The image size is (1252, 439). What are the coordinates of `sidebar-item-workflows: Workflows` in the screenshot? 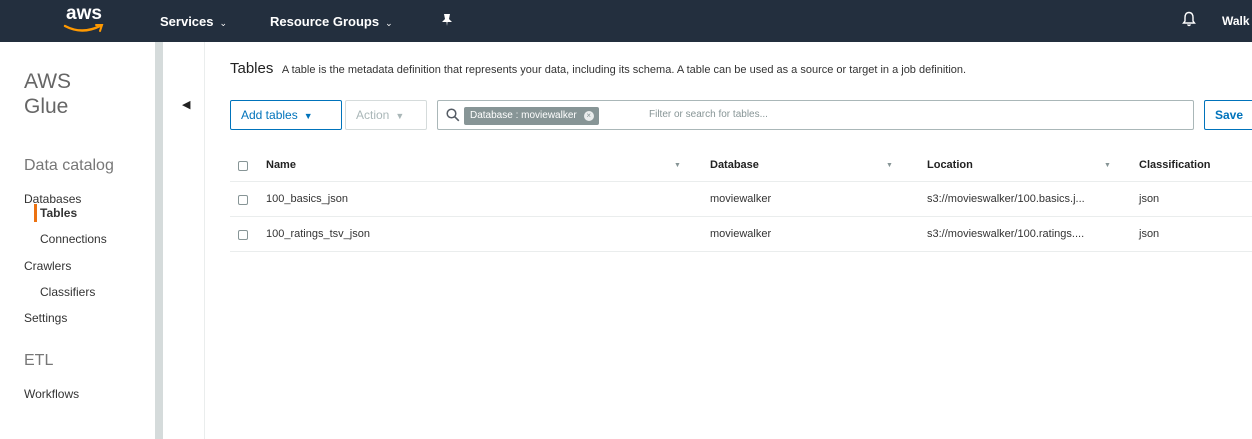 It's located at (51, 394).